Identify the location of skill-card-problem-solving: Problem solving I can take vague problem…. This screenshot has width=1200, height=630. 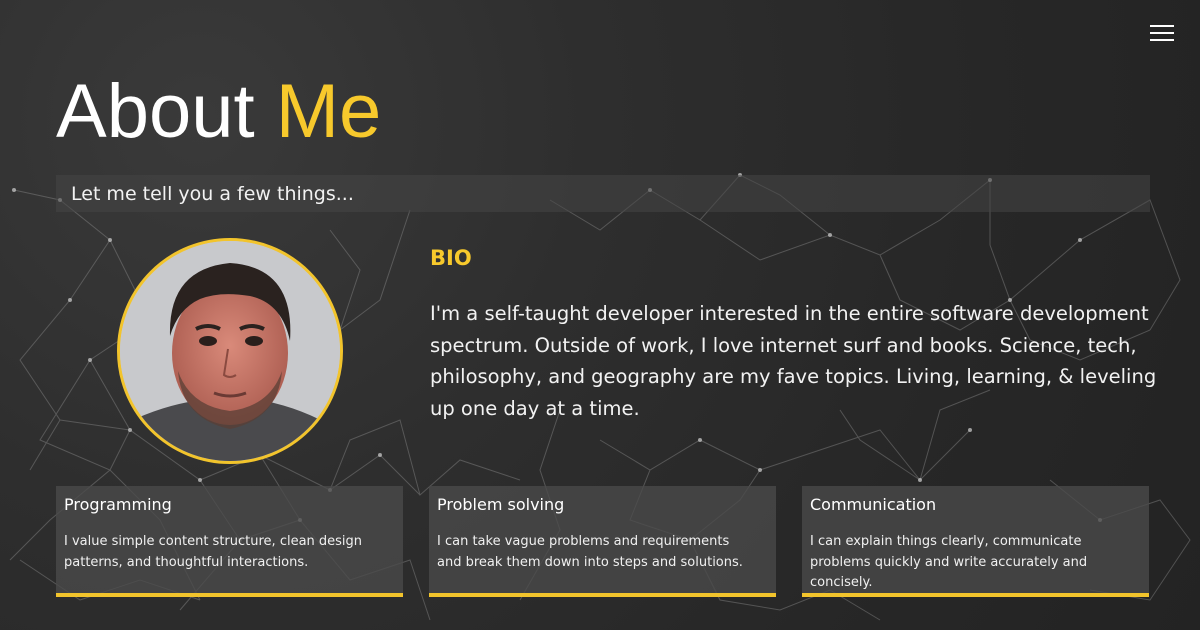
(602, 541).